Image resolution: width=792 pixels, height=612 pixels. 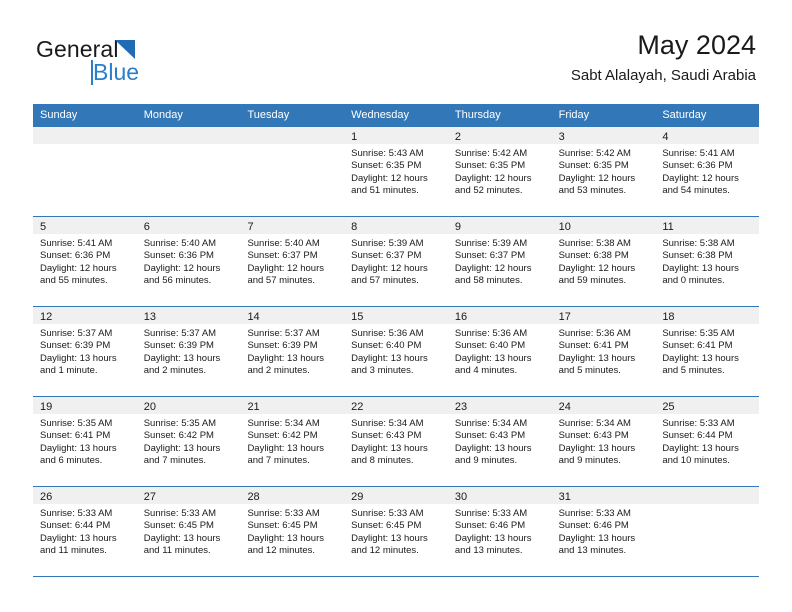 What do you see at coordinates (603, 135) in the screenshot?
I see `day-number-band: 3` at bounding box center [603, 135].